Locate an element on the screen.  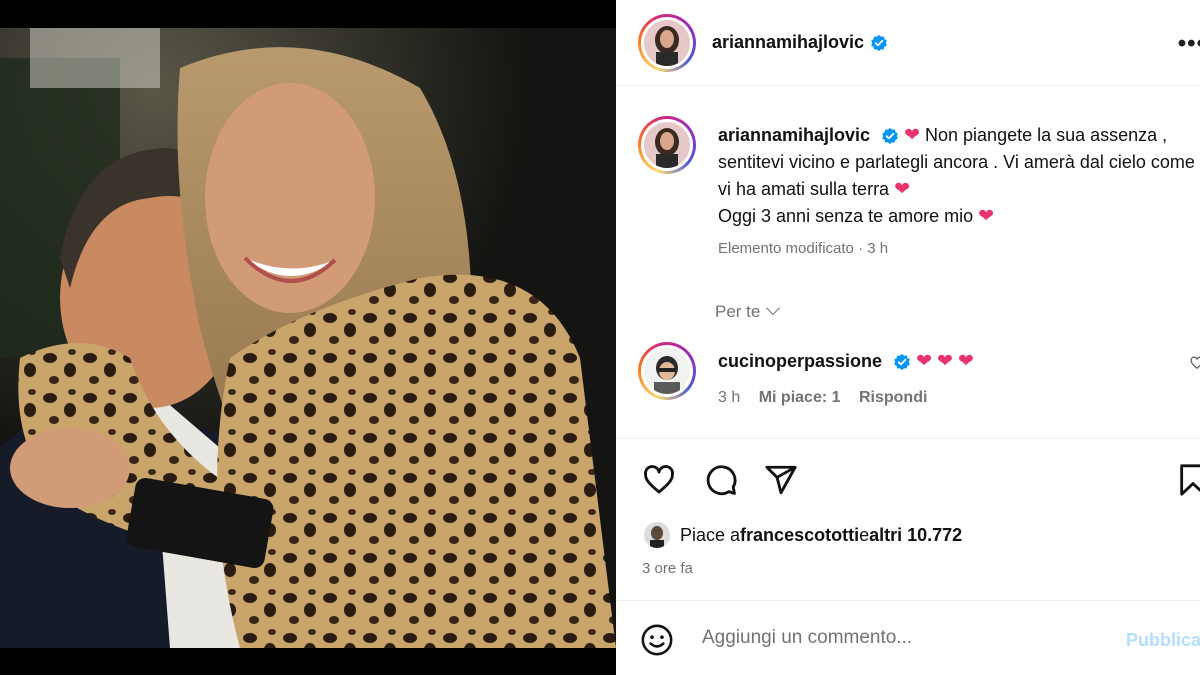
comment-icon is located at coordinates (721, 480).